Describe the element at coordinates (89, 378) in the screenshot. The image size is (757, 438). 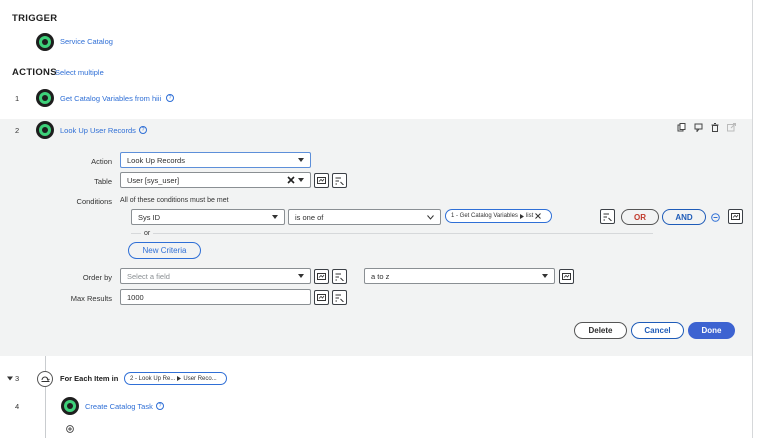
I see `for-each-label: For Each Item in` at that location.